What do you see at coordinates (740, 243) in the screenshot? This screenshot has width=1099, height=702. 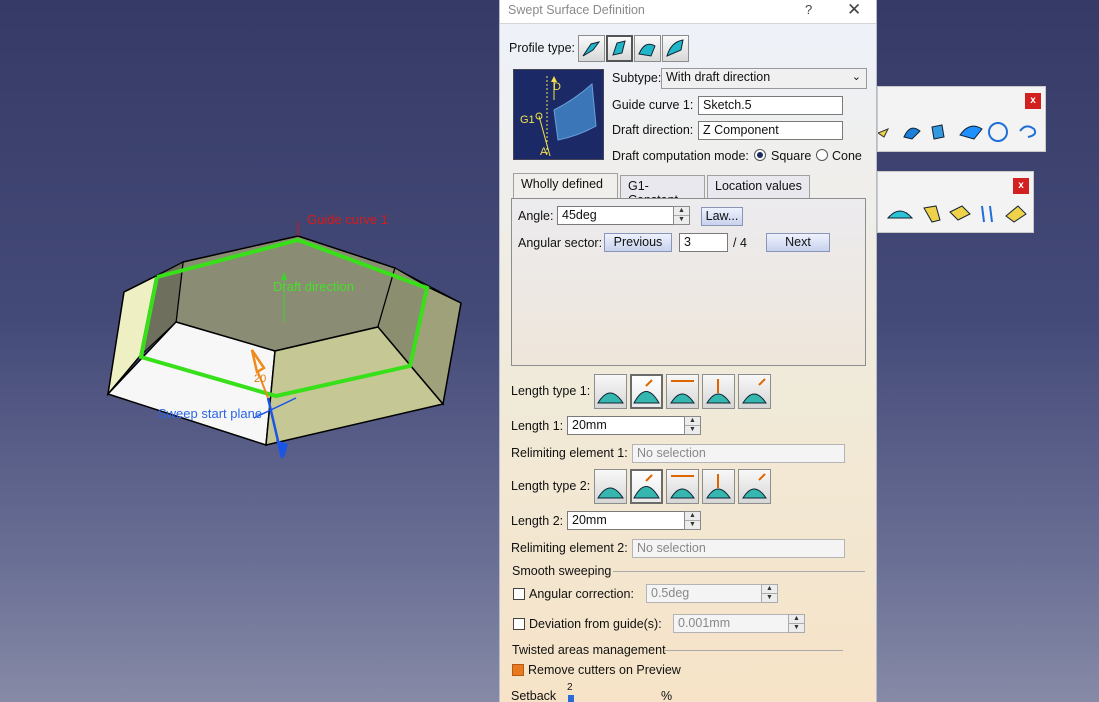 I see `sector-total: / 4` at bounding box center [740, 243].